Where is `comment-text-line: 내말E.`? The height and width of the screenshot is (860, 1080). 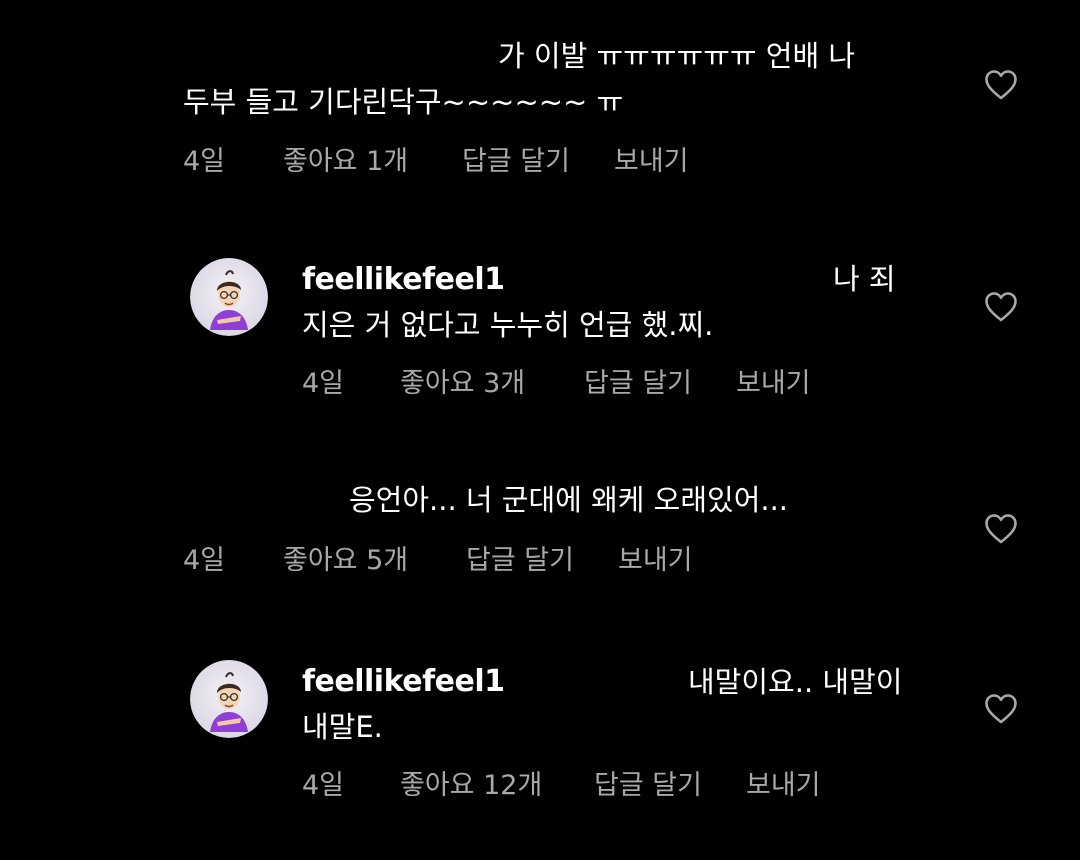 comment-text-line: 내말E. is located at coordinates (342, 727).